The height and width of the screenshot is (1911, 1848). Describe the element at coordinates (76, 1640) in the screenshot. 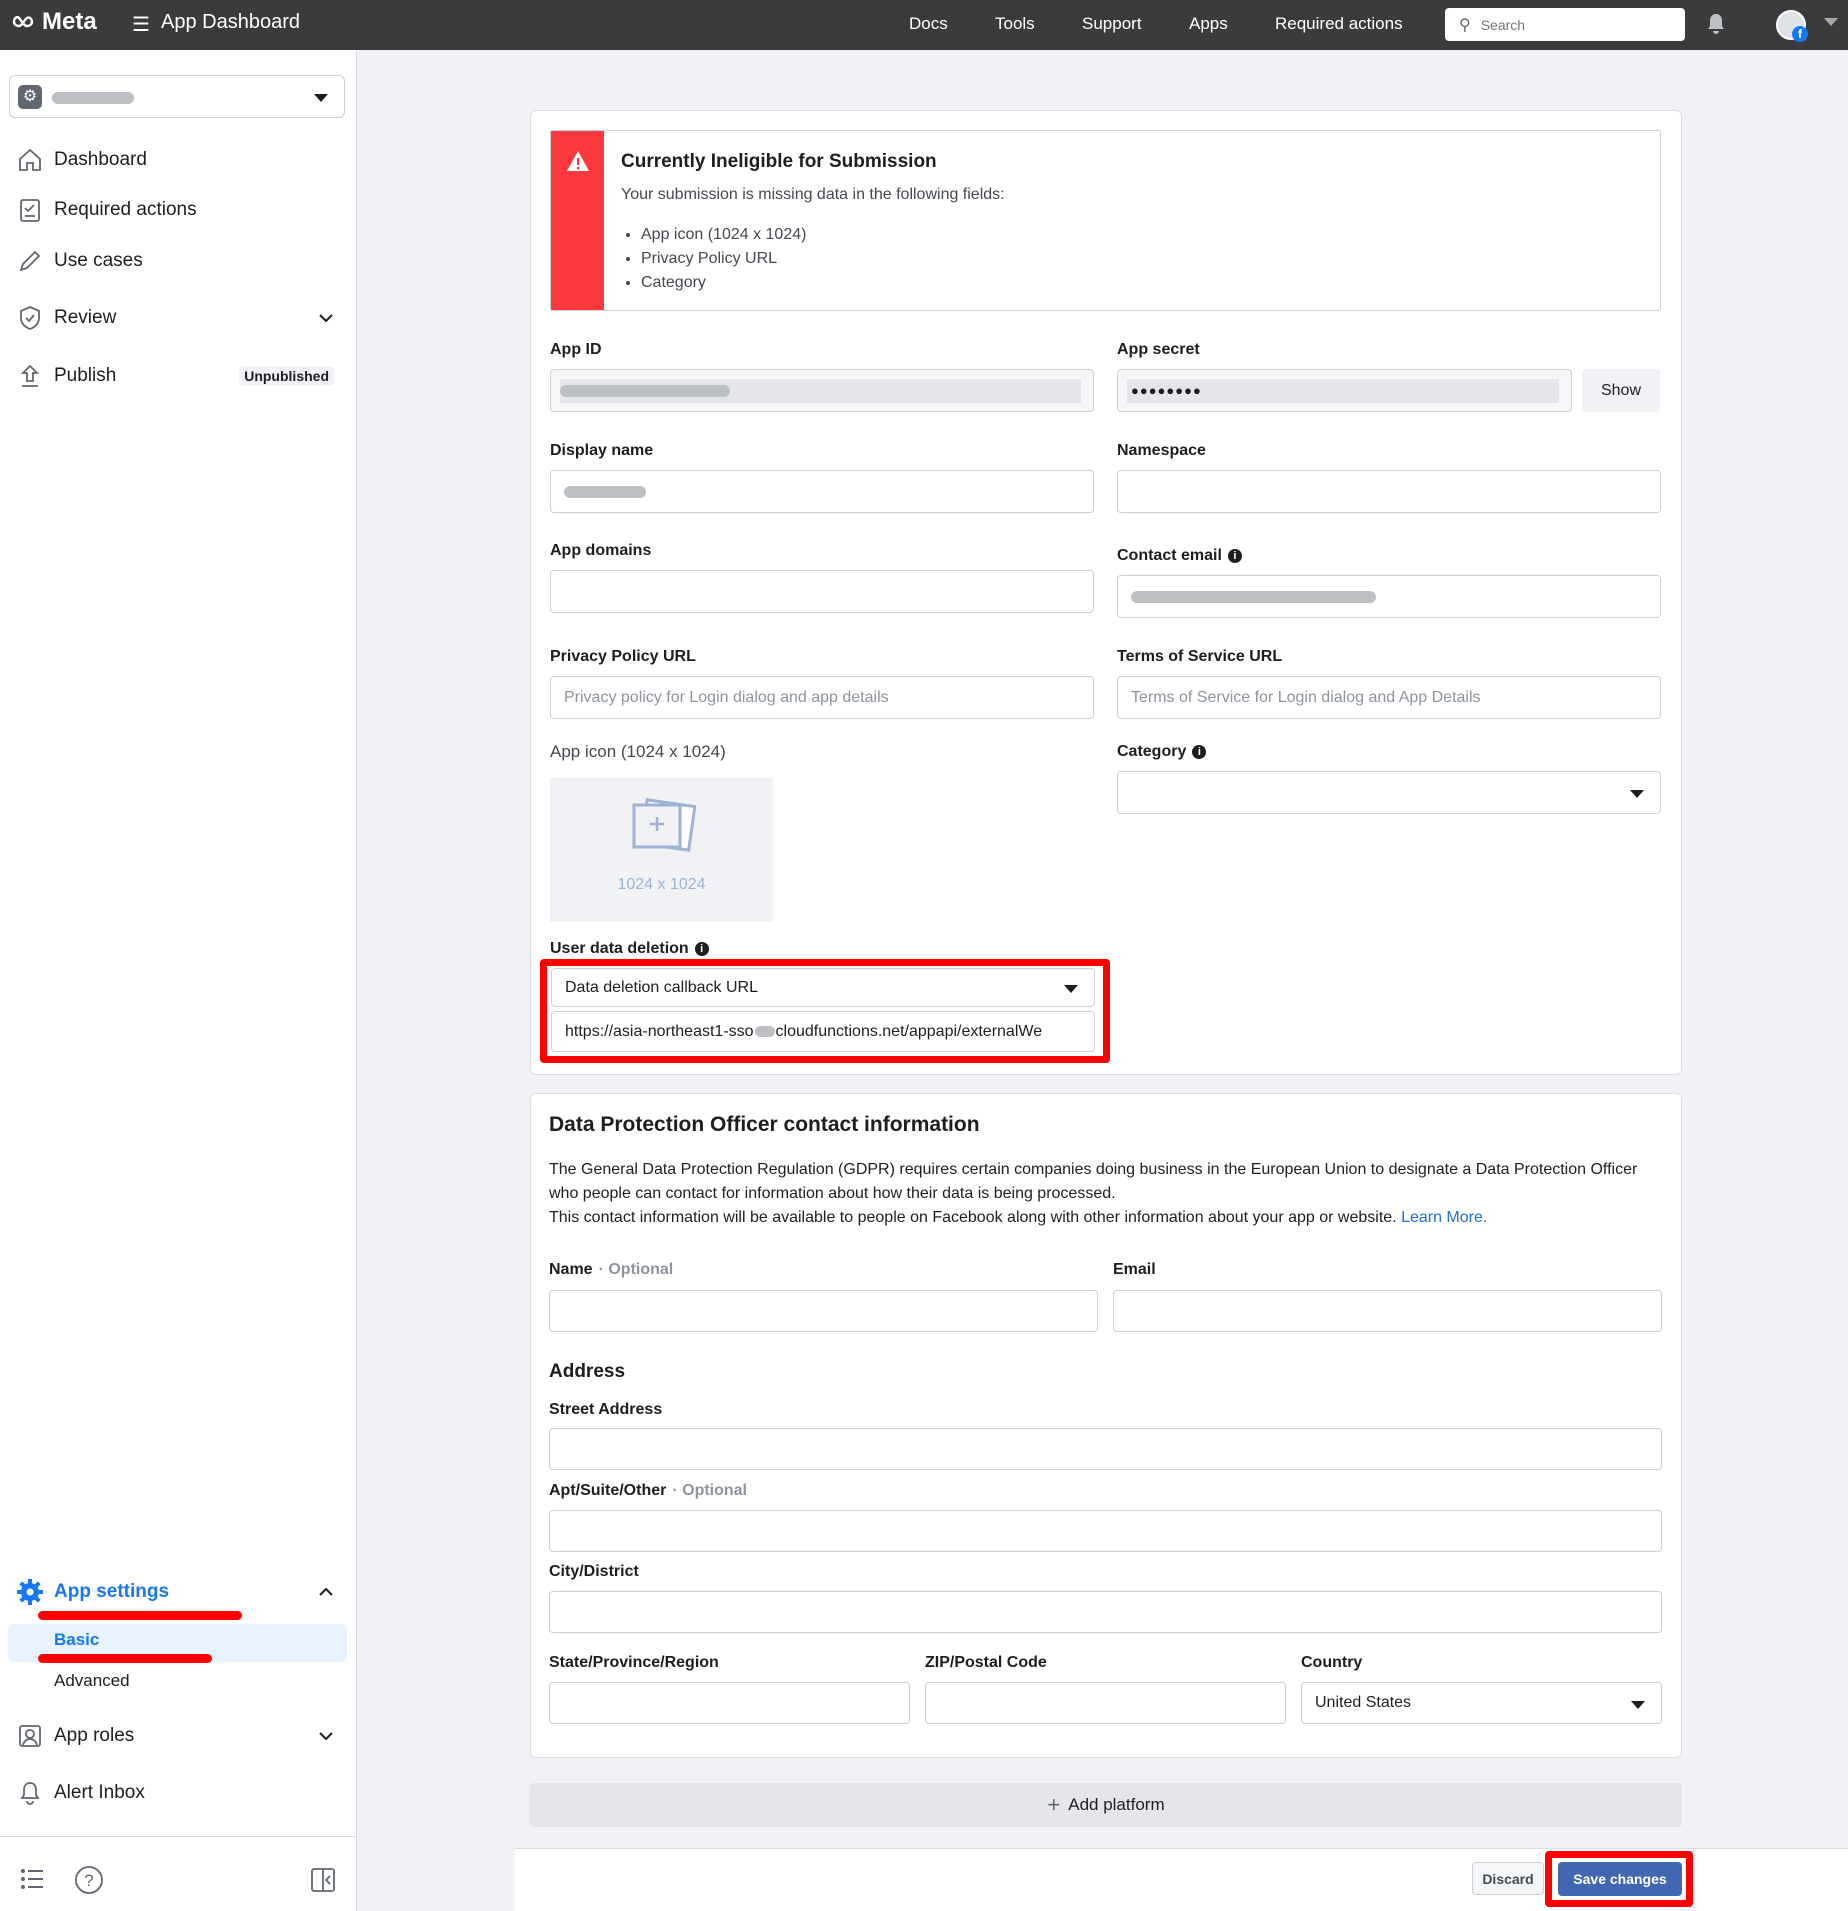

I see `sidebar-item-basic: Basic` at that location.